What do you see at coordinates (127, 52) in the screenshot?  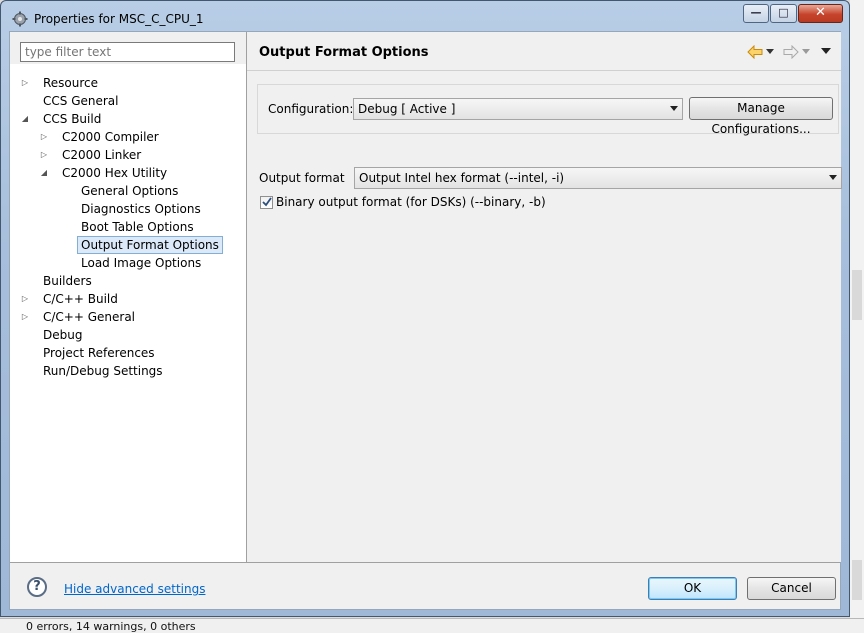 I see `filter-input` at bounding box center [127, 52].